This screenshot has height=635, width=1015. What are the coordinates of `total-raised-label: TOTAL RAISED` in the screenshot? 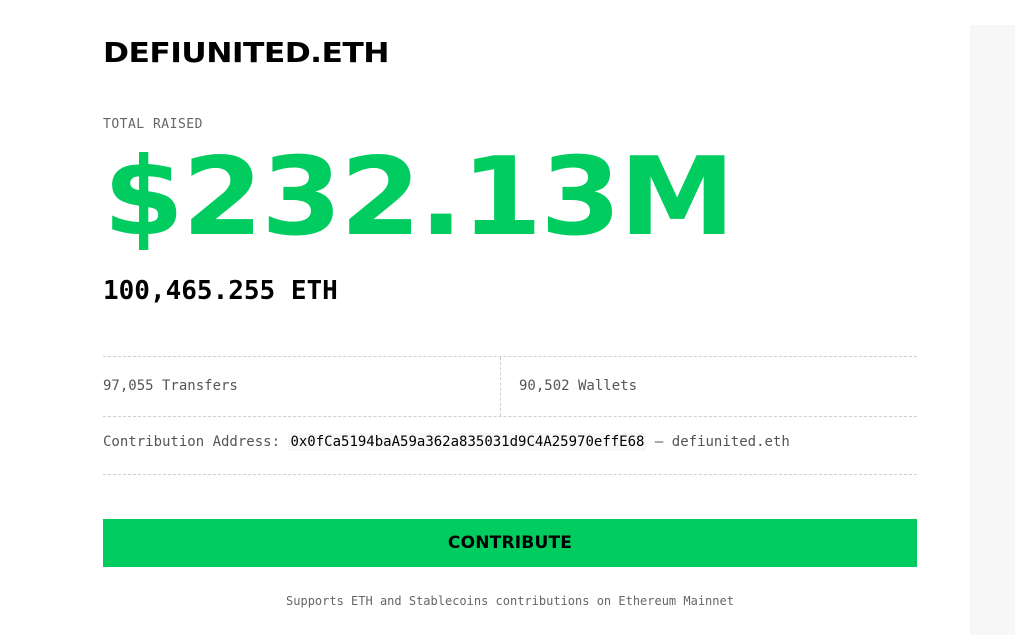 It's located at (153, 124).